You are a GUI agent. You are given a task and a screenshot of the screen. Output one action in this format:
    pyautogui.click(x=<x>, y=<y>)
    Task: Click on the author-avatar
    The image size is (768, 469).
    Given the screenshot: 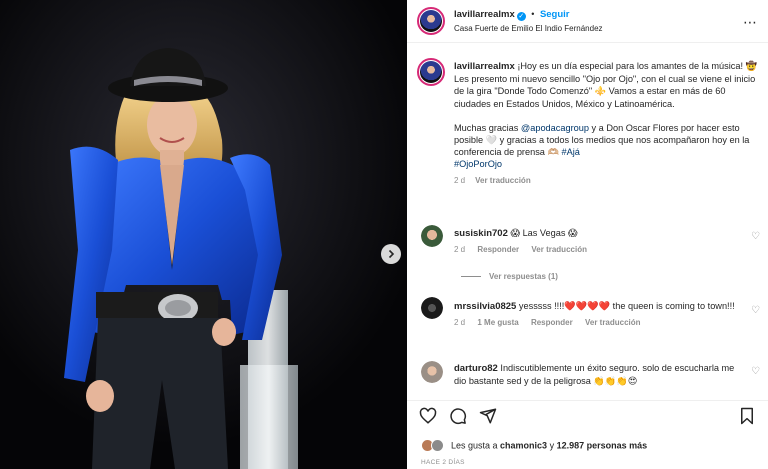 What is the action you would take?
    pyautogui.click(x=431, y=21)
    